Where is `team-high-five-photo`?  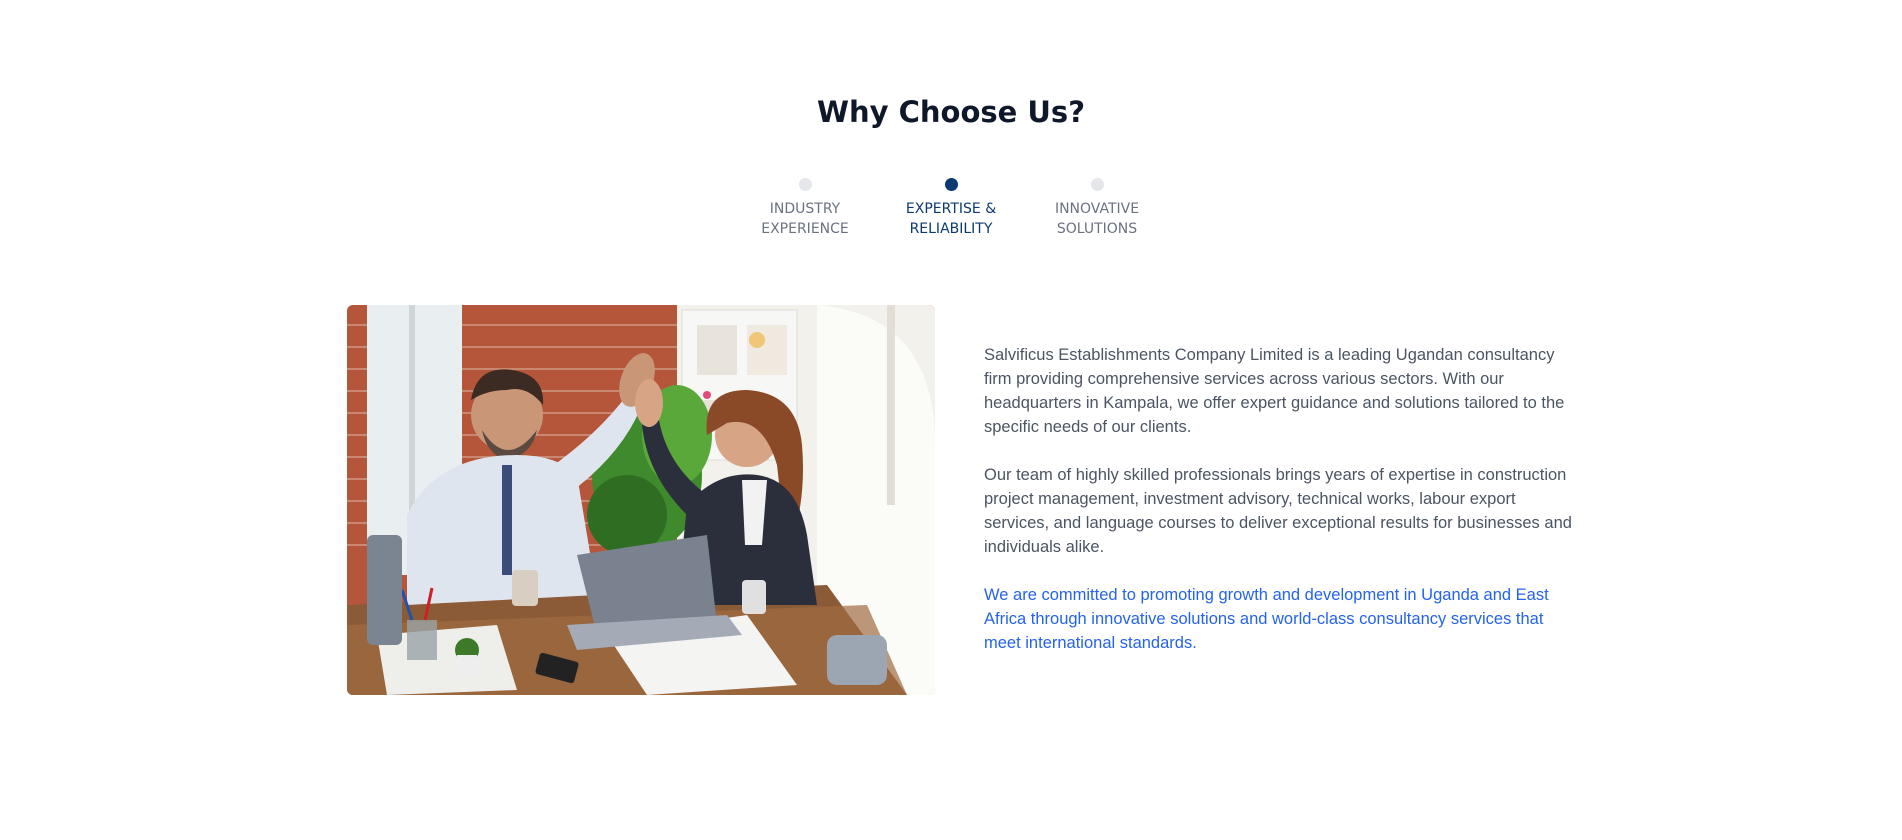
team-high-five-photo is located at coordinates (641, 500).